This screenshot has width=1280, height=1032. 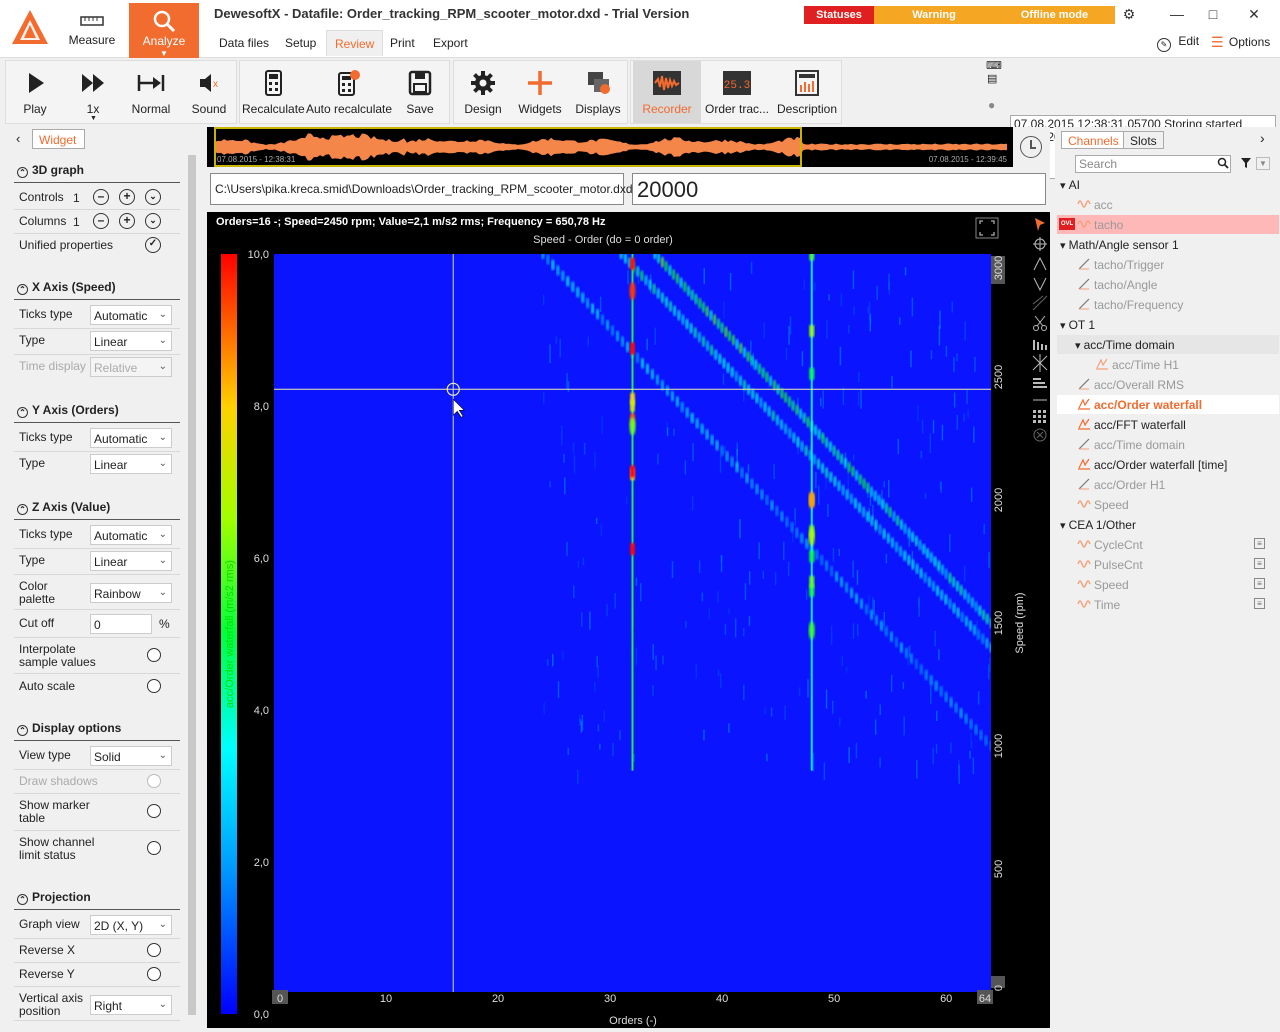 I want to click on save-button: Save, so click(x=420, y=92).